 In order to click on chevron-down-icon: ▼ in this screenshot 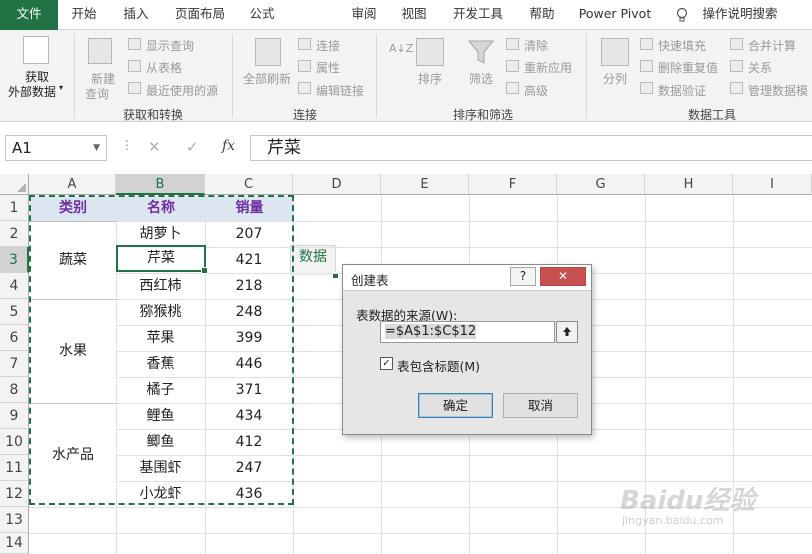, I will do `click(96, 148)`.